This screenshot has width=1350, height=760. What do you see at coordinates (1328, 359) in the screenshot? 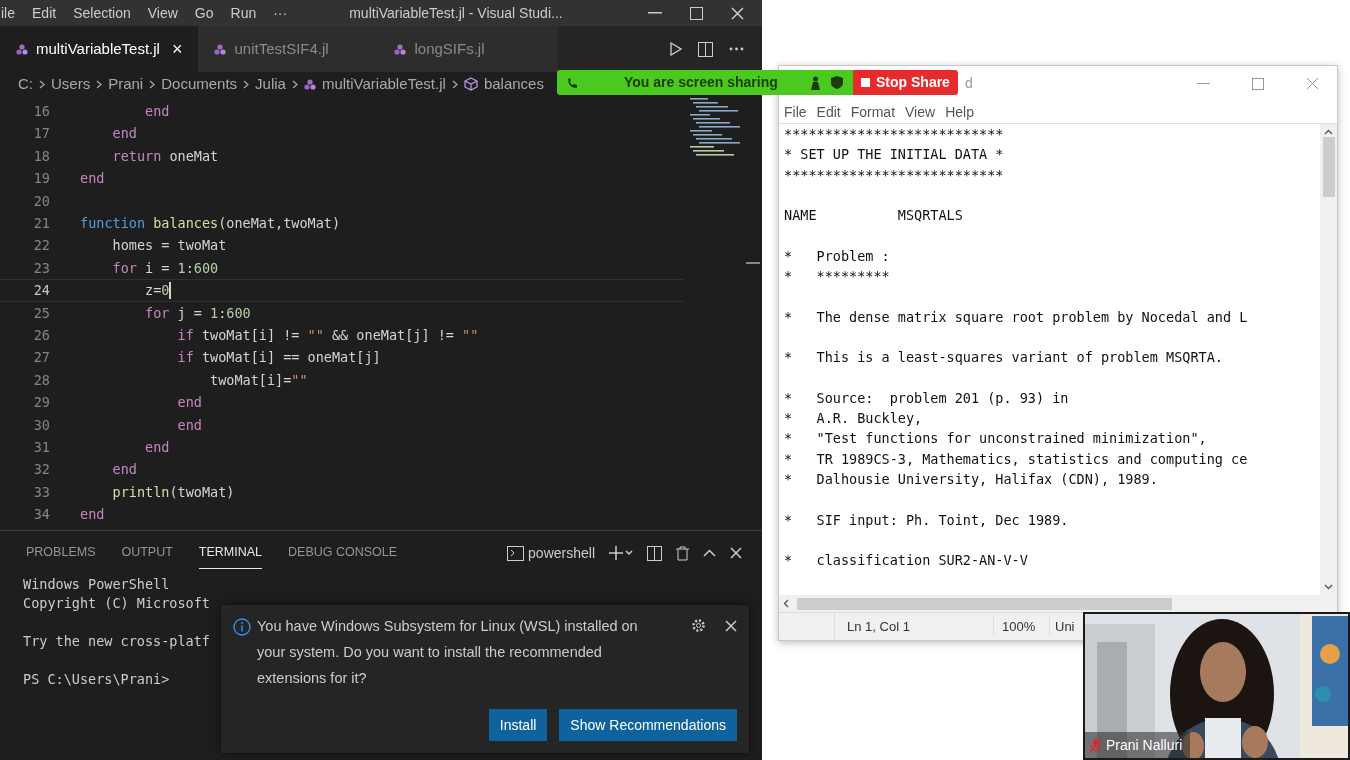
I see `vertical-scrollbar` at bounding box center [1328, 359].